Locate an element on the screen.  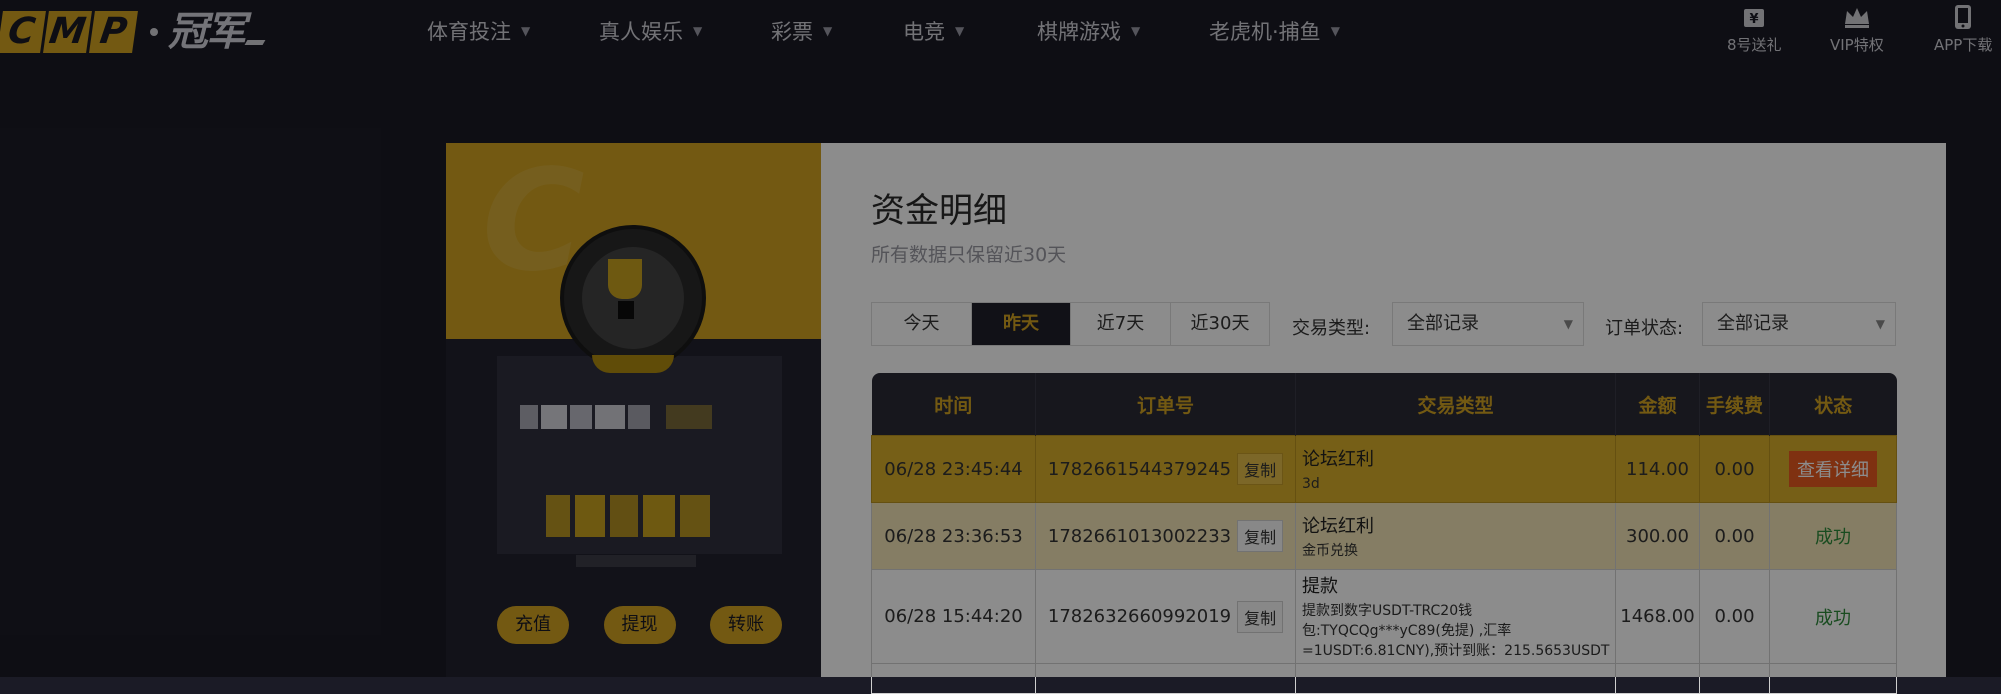
nav-item-label: 彩票 is located at coordinates (792, 32).